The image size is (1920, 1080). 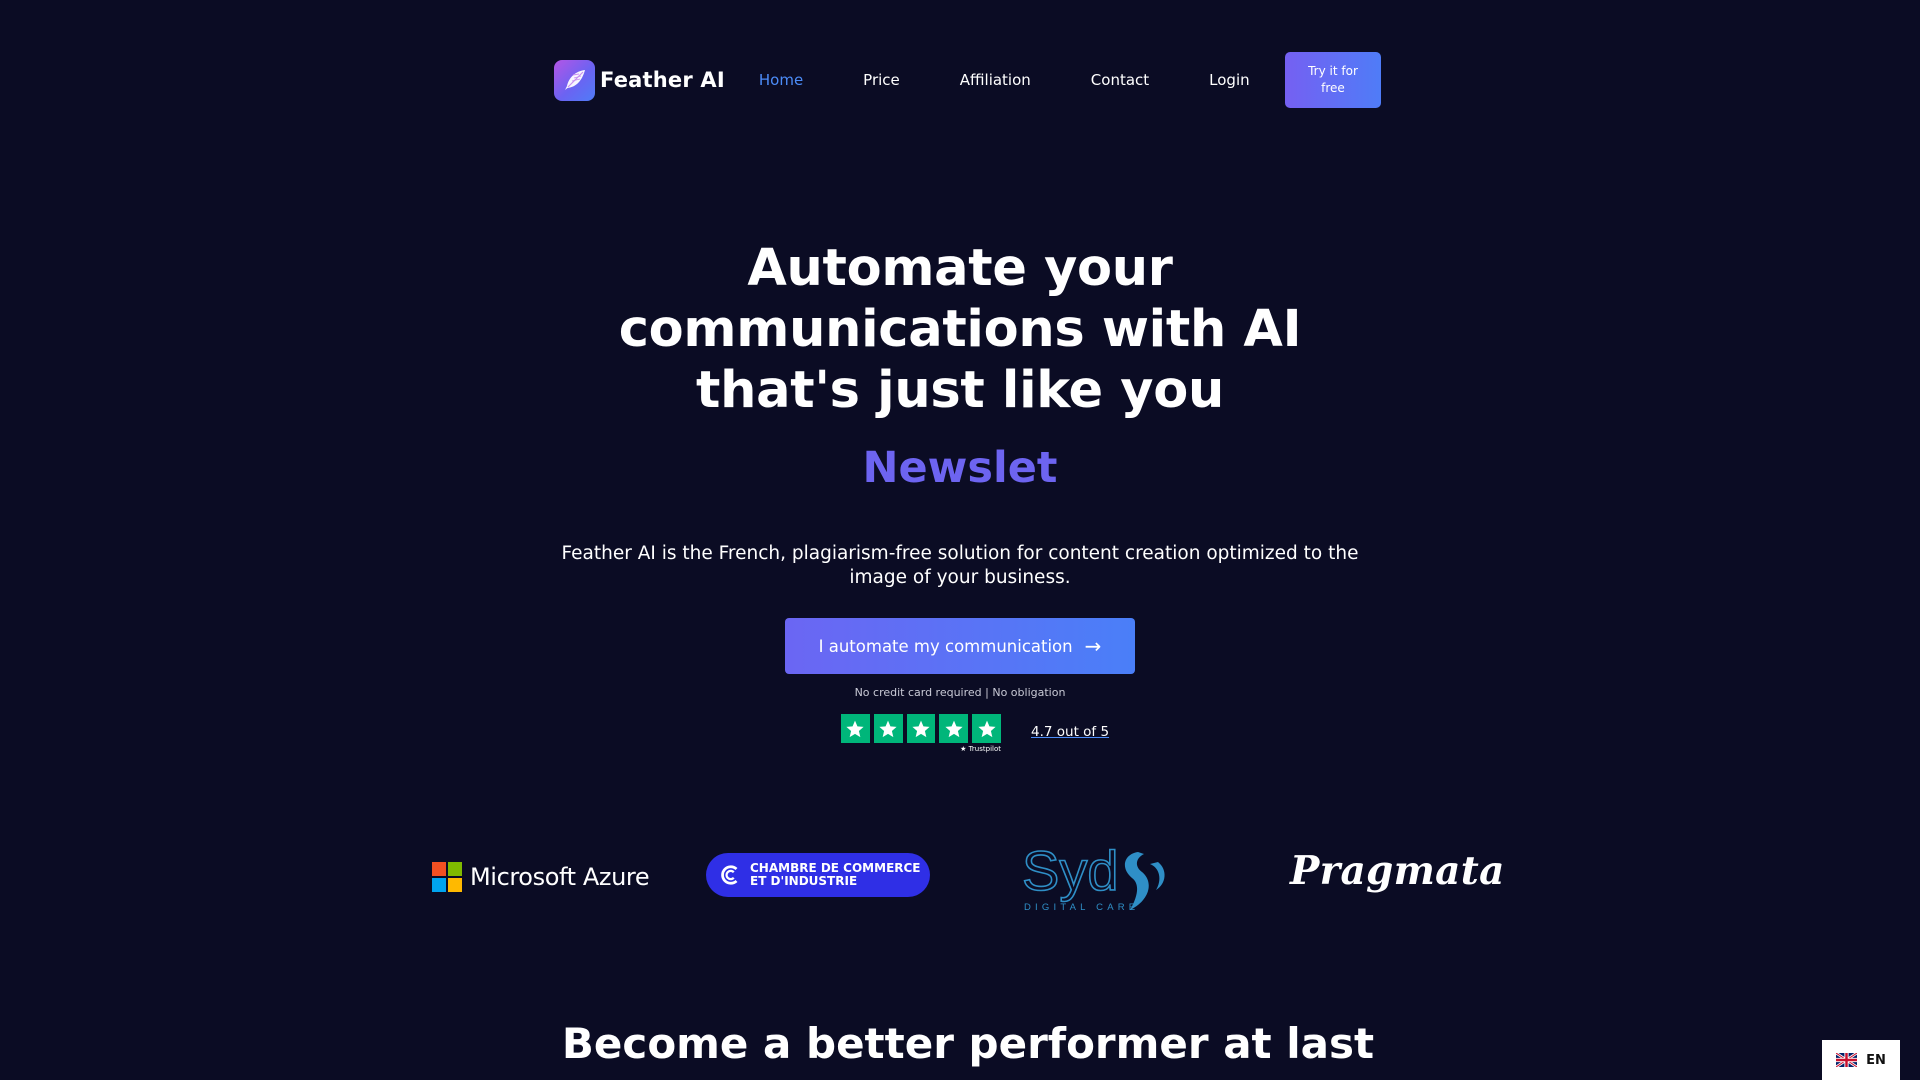 I want to click on syd-tagline: DIGITAL CARE, so click(x=1081, y=907).